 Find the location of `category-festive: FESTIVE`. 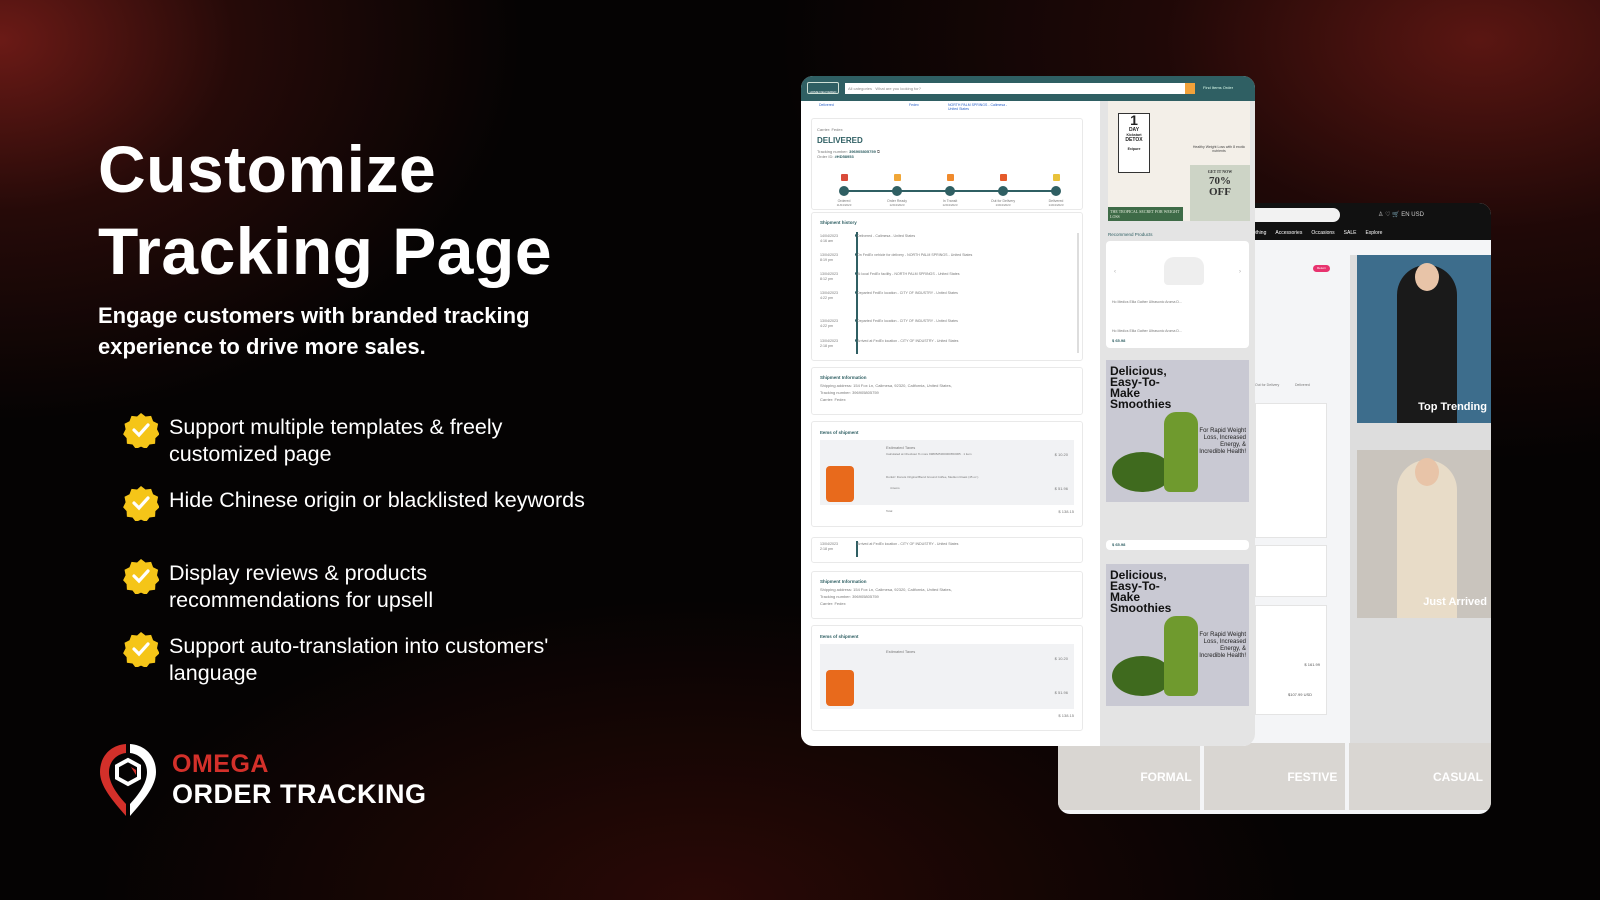

category-festive: FESTIVE is located at coordinates (1274, 776).